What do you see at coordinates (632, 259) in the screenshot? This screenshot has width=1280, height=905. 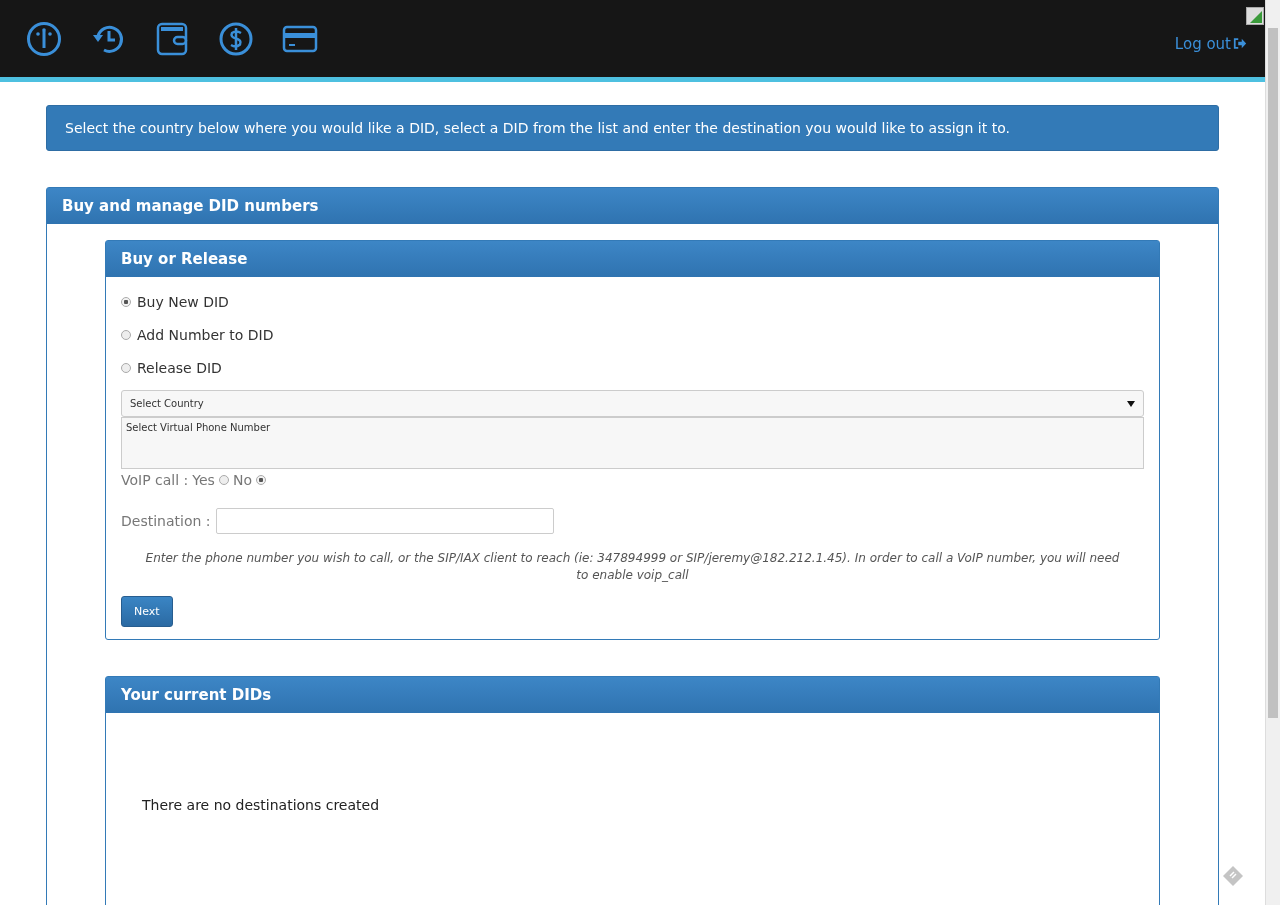 I see `panel-title: Buy or Release` at bounding box center [632, 259].